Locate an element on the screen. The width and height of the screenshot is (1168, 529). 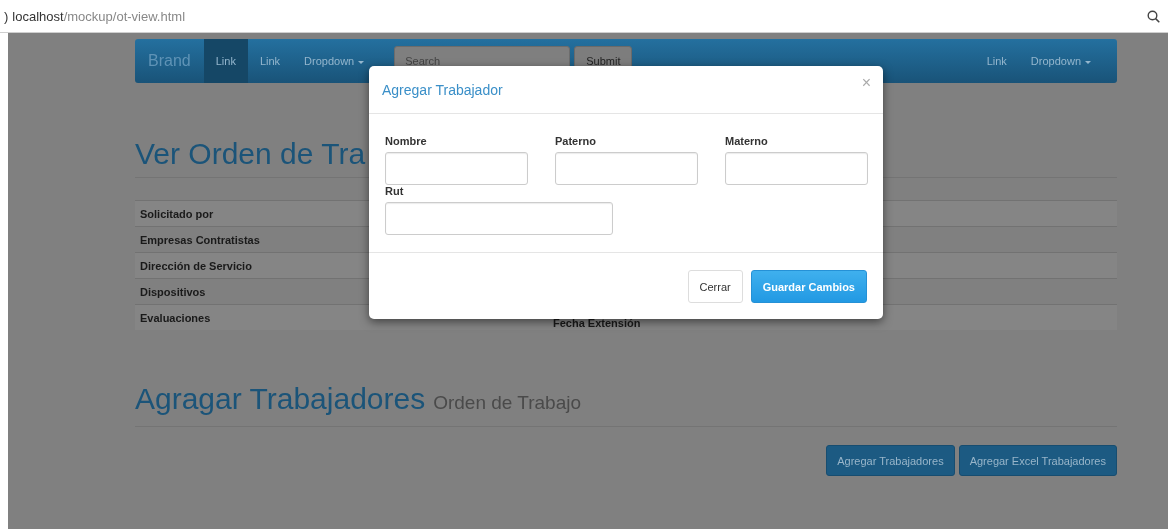
close-button: × is located at coordinates (866, 83).